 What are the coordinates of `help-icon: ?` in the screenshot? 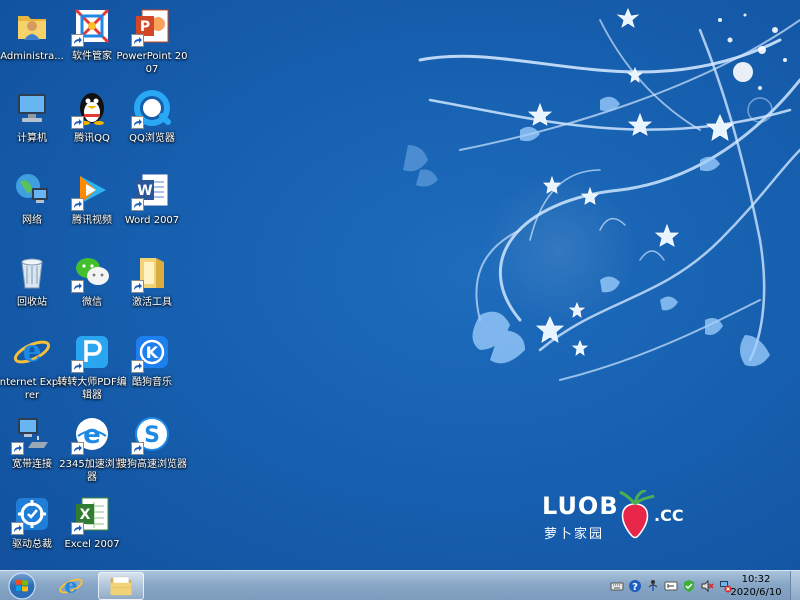 It's located at (635, 586).